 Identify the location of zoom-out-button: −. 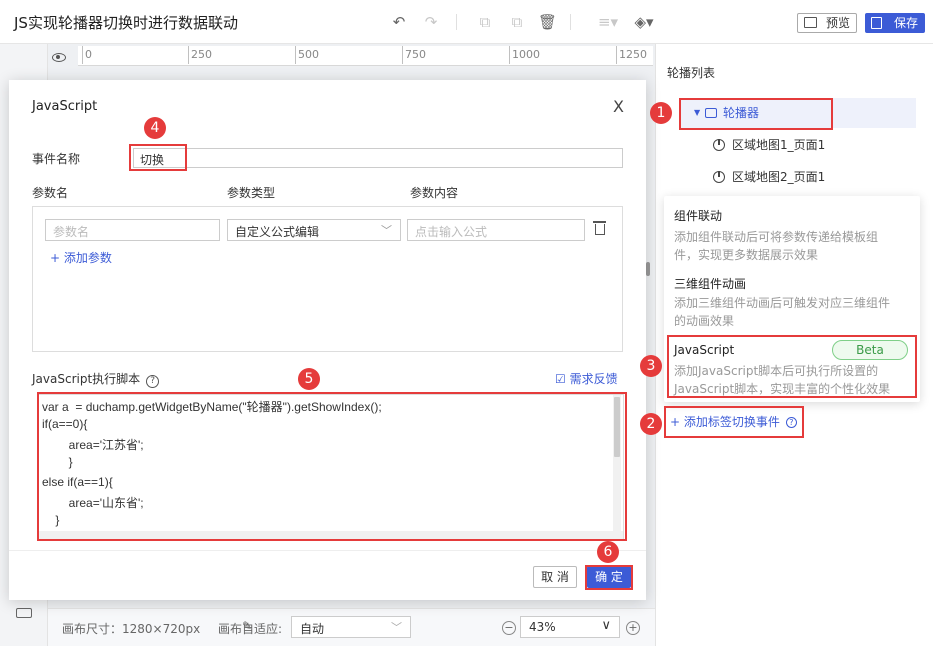
(509, 628).